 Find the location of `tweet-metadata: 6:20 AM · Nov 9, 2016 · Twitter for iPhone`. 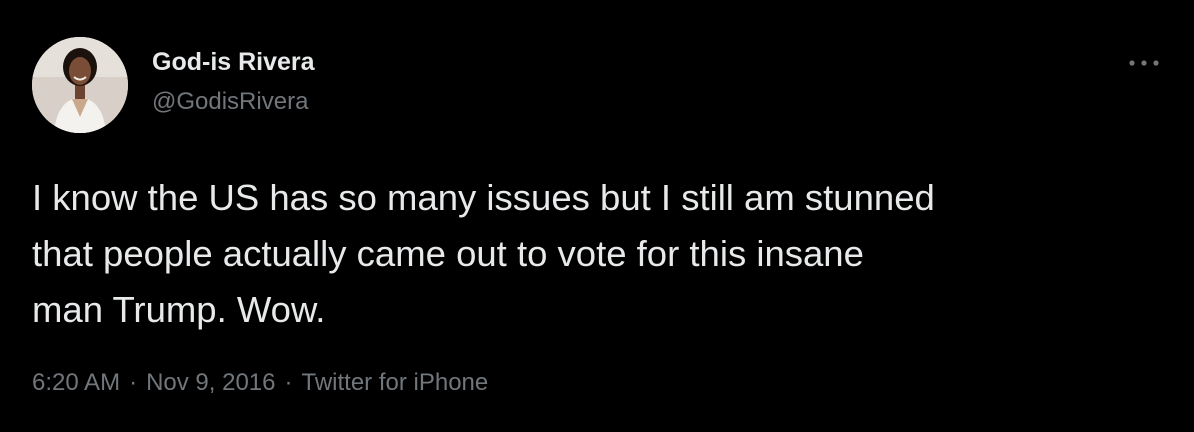

tweet-metadata: 6:20 AM · Nov 9, 2016 · Twitter for iPhone is located at coordinates (260, 383).